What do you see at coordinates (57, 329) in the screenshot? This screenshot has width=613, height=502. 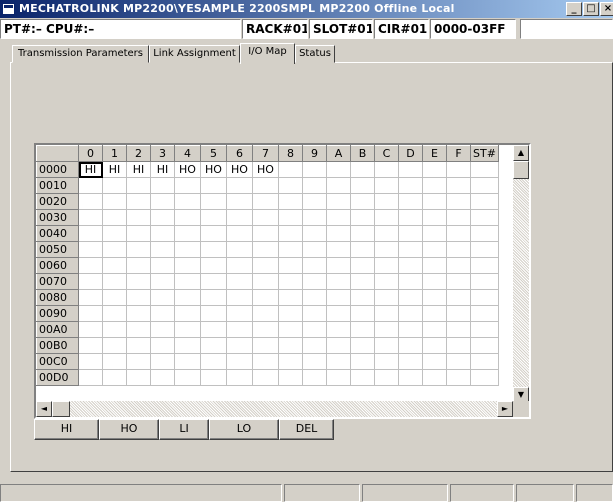 I see `row-header-address: 00A0` at bounding box center [57, 329].